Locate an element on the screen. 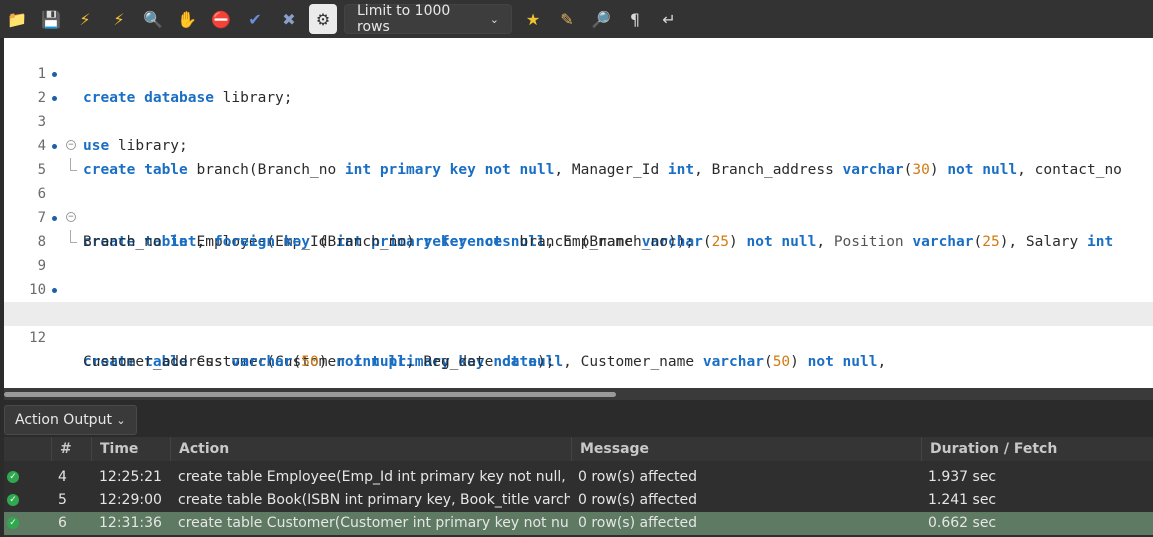 This screenshot has height=537, width=1153. execute-icon: ⚡ is located at coordinates (85, 19).